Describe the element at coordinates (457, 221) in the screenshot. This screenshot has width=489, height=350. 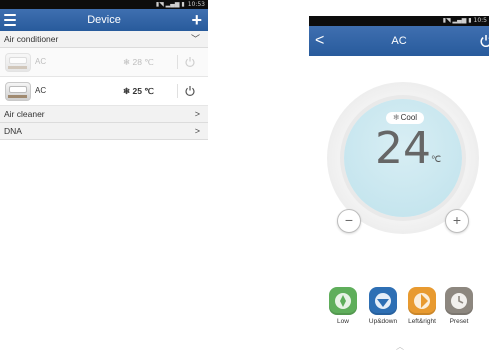
I see `increase-temperature-button: +` at that location.